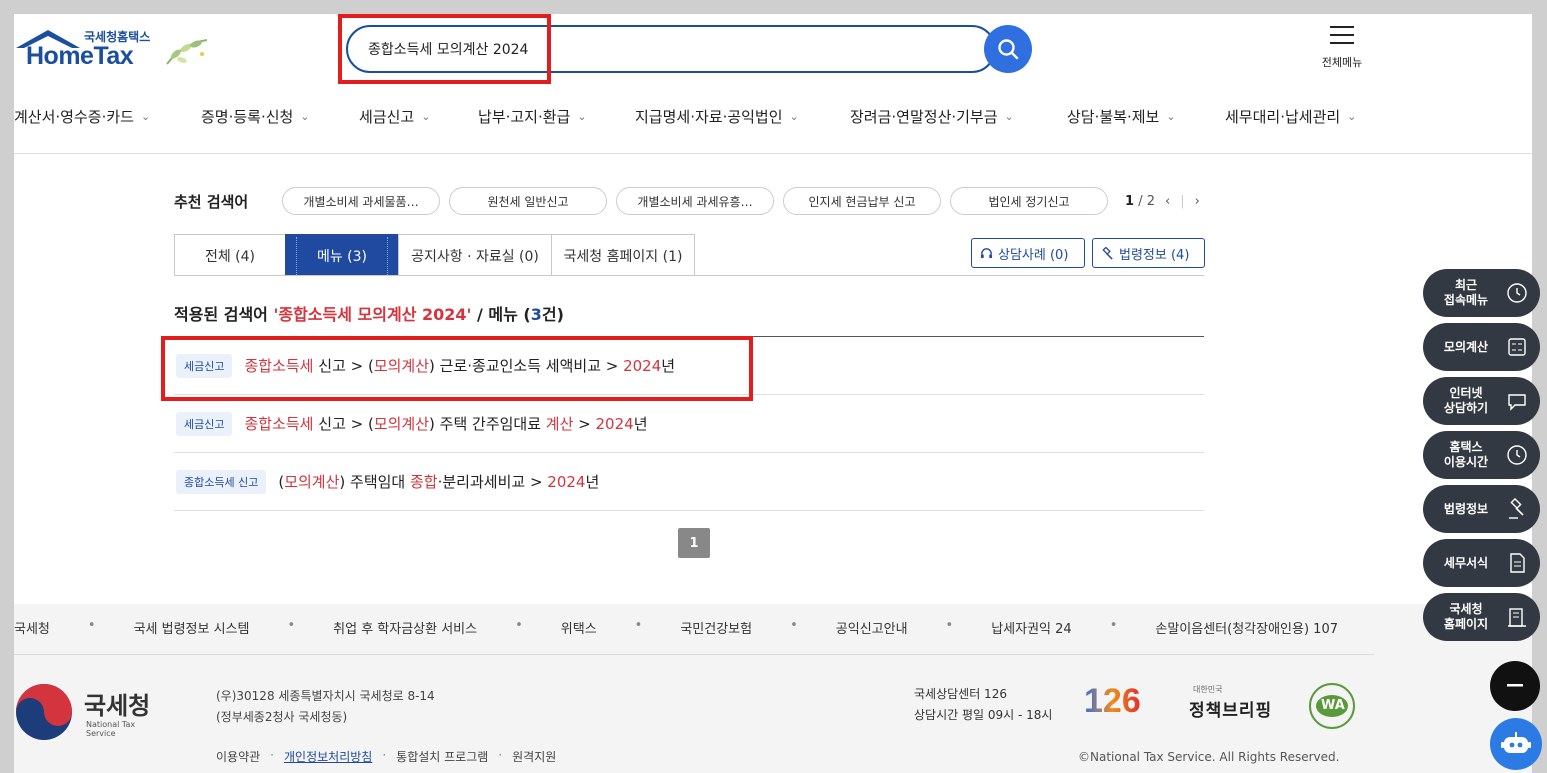  What do you see at coordinates (1517, 617) in the screenshot?
I see `building-icon` at bounding box center [1517, 617].